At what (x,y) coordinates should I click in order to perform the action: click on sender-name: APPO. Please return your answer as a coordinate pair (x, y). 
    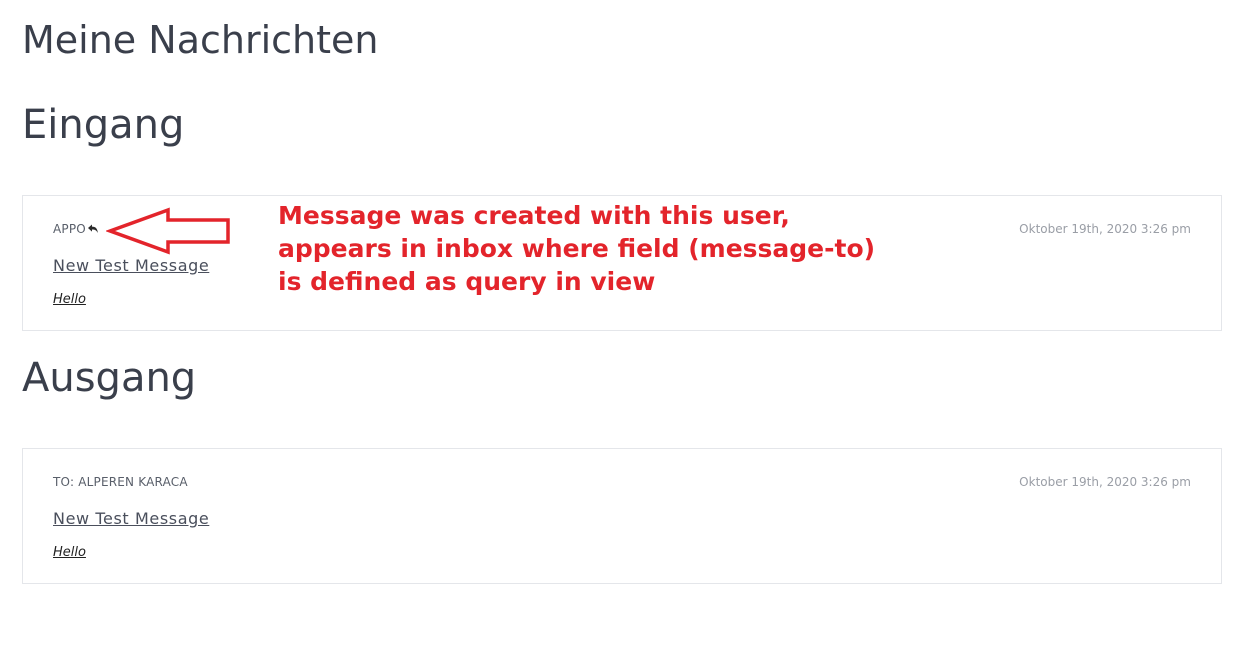
    Looking at the image, I should click on (69, 229).